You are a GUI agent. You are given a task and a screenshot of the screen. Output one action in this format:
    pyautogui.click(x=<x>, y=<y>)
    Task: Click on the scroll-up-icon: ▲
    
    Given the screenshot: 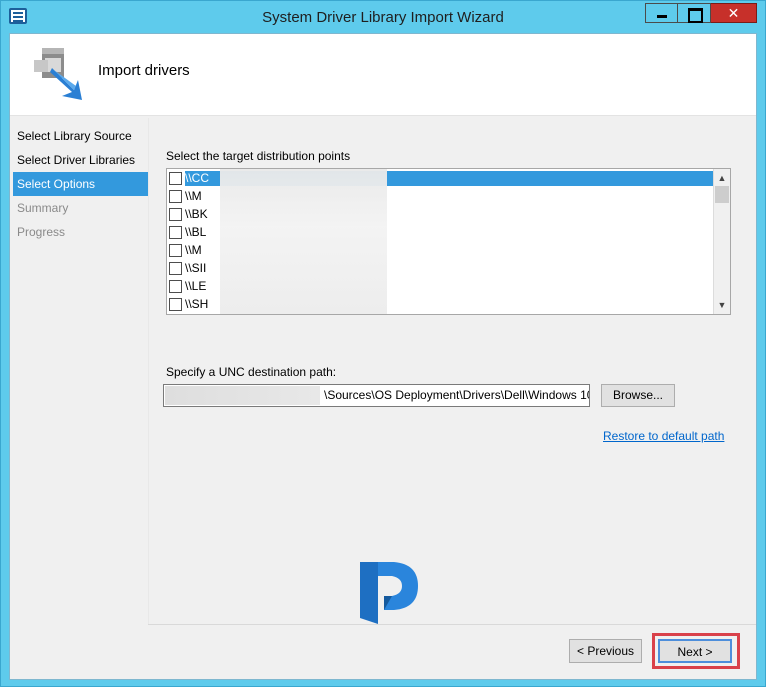 What is the action you would take?
    pyautogui.click(x=722, y=178)
    